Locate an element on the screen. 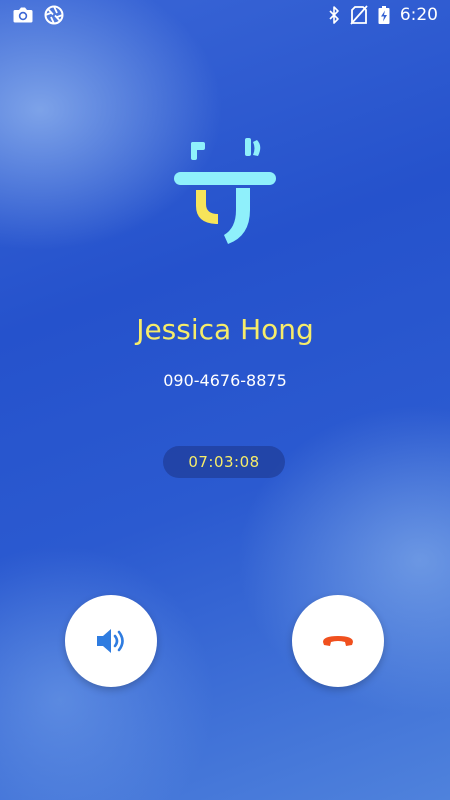 This screenshot has height=800, width=450. battery-charging-icon is located at coordinates (384, 15).